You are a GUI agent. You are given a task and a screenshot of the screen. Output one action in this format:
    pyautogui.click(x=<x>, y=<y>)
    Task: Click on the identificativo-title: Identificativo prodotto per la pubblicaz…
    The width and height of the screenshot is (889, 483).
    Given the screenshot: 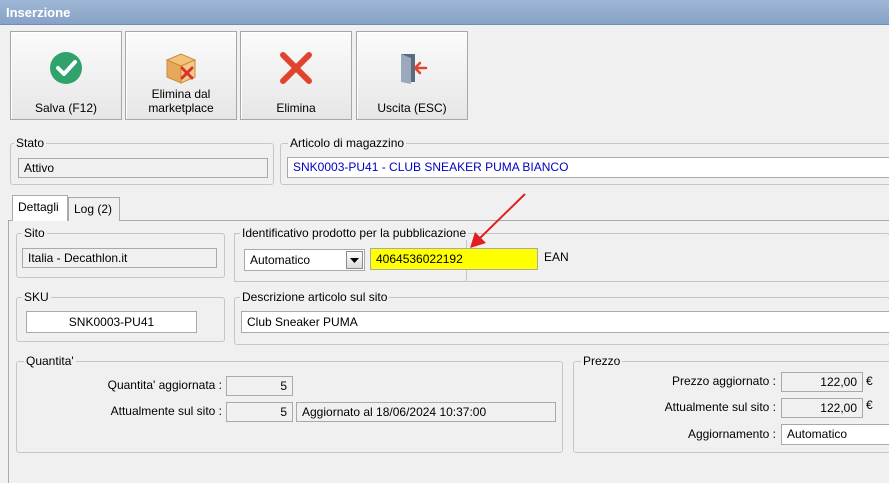 What is the action you would take?
    pyautogui.click(x=354, y=233)
    